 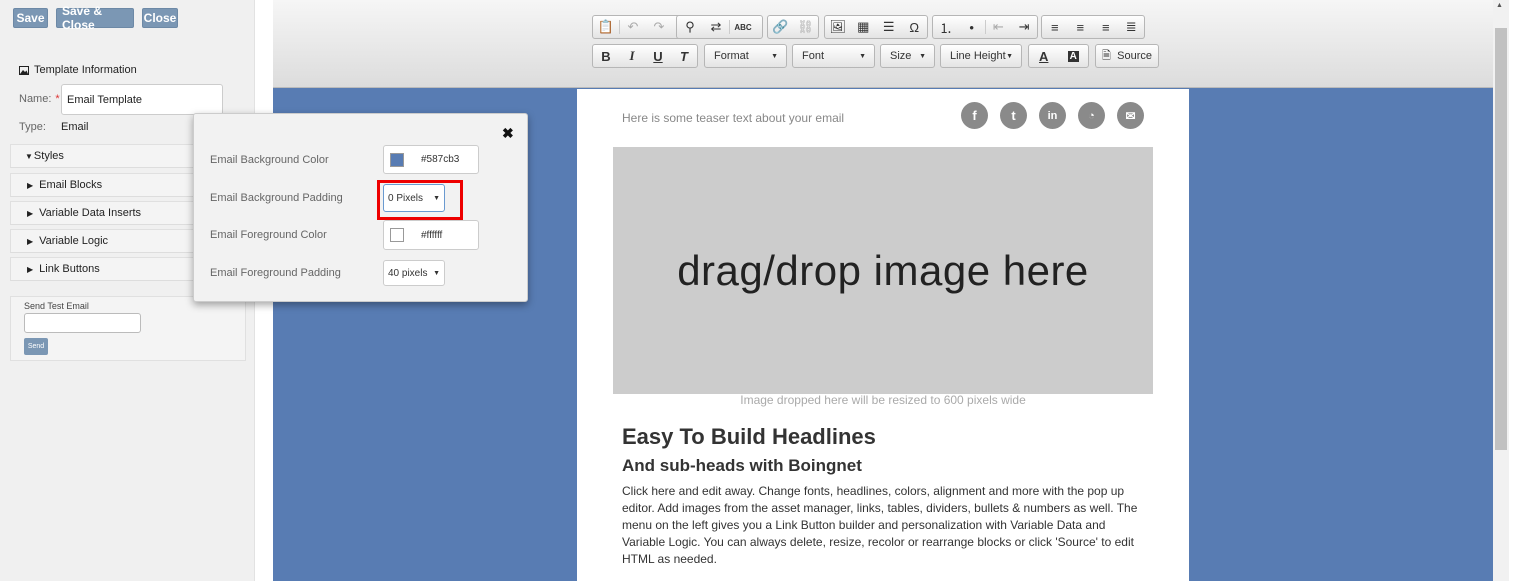 I want to click on align-justify-icon: ≣, so click(x=1132, y=27).